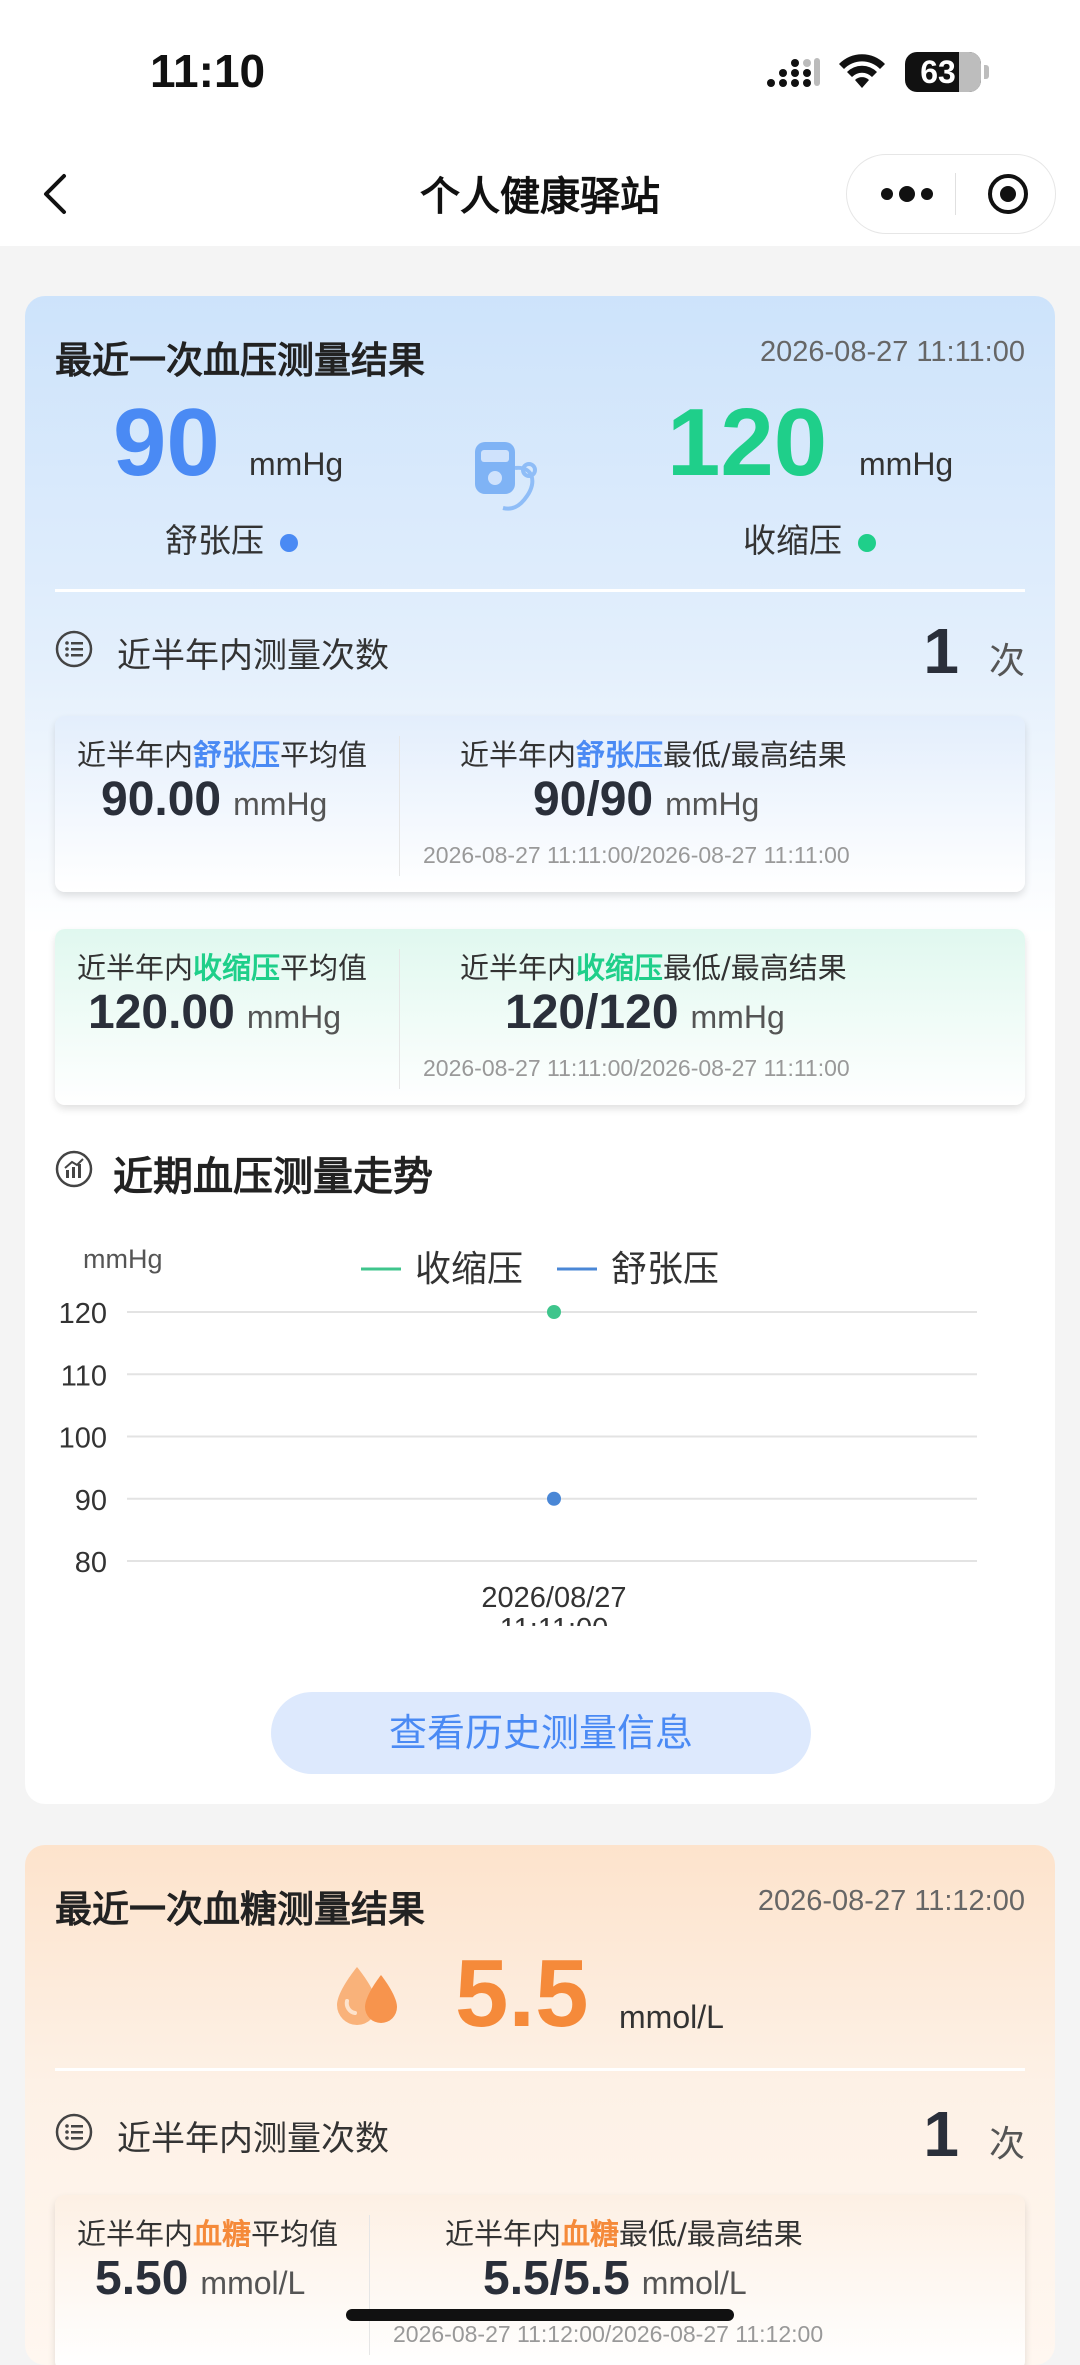  I want to click on systolic-value: 120, so click(747, 442).